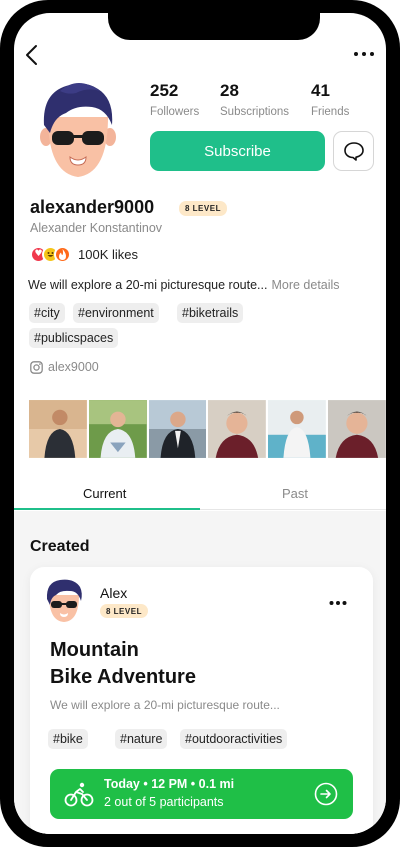 This screenshot has width=400, height=847. What do you see at coordinates (107, 509) in the screenshot?
I see `active-tab-indicator` at bounding box center [107, 509].